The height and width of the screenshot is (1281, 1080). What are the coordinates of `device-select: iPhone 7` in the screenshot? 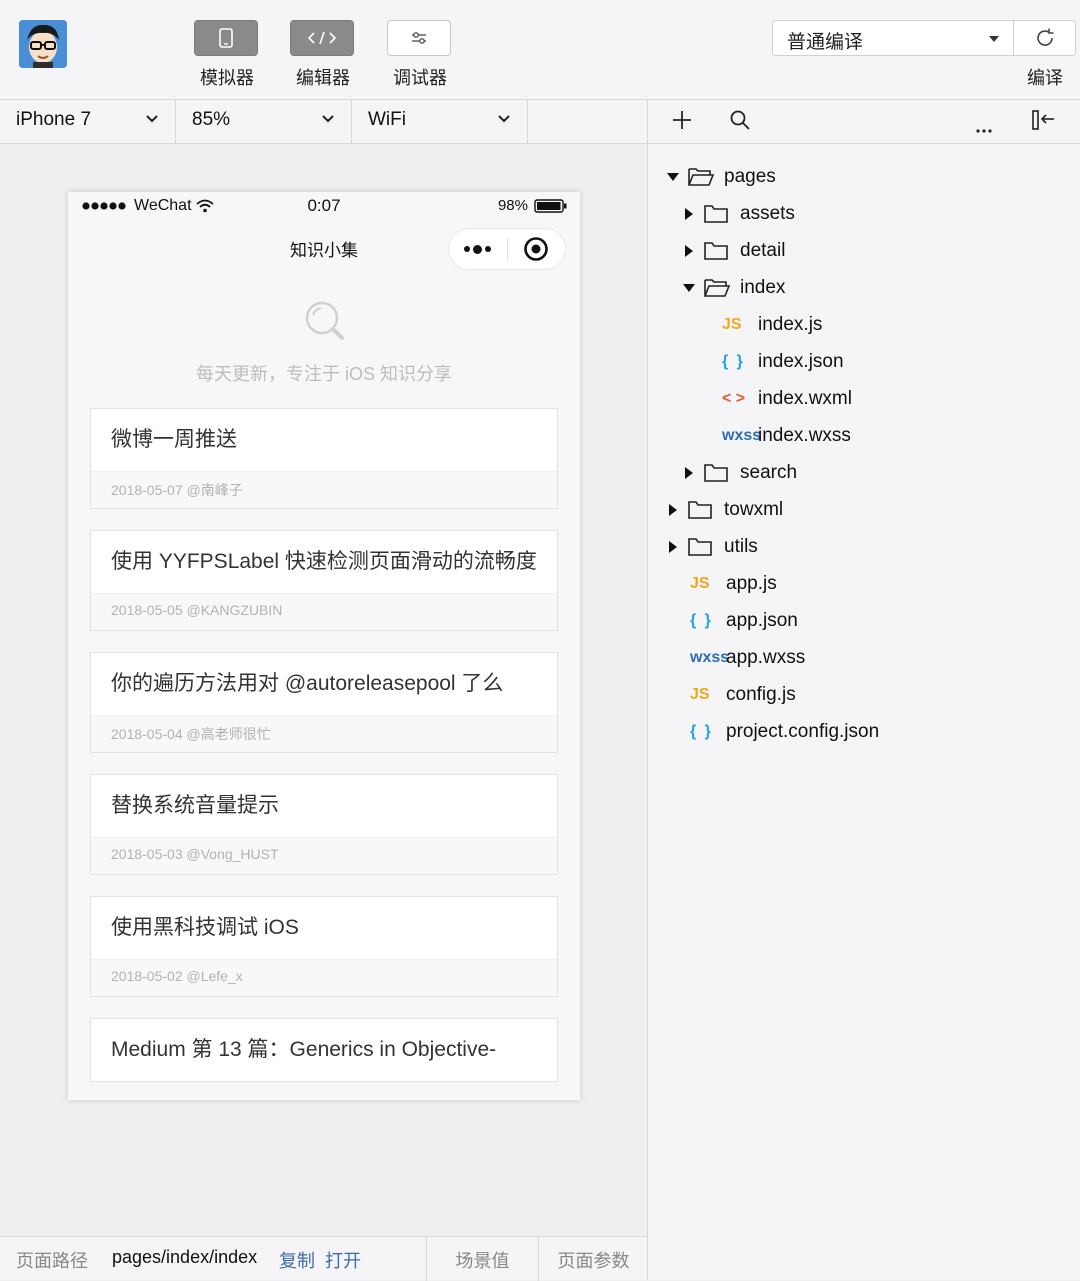 It's located at (88, 122).